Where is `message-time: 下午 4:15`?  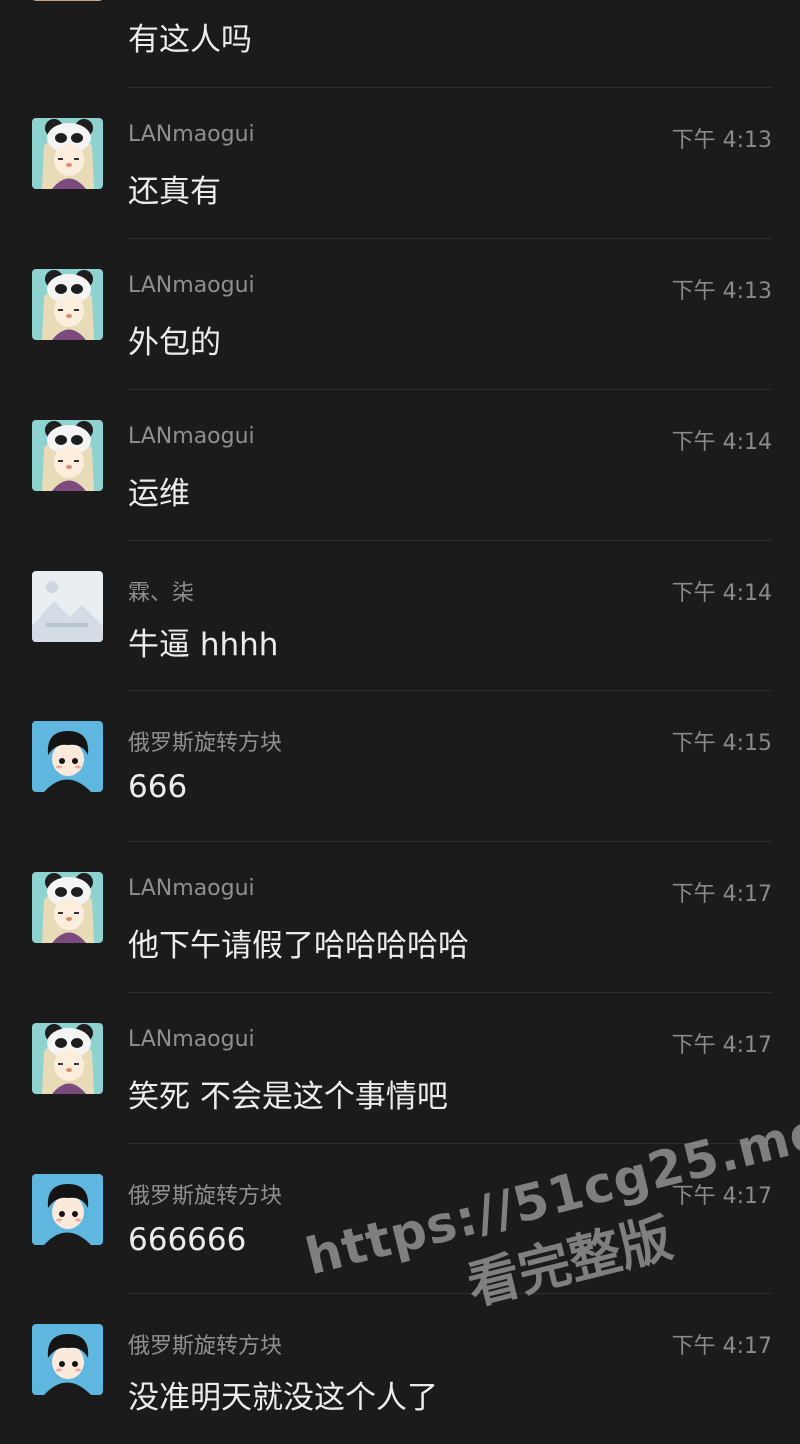 message-time: 下午 4:15 is located at coordinates (721, 743).